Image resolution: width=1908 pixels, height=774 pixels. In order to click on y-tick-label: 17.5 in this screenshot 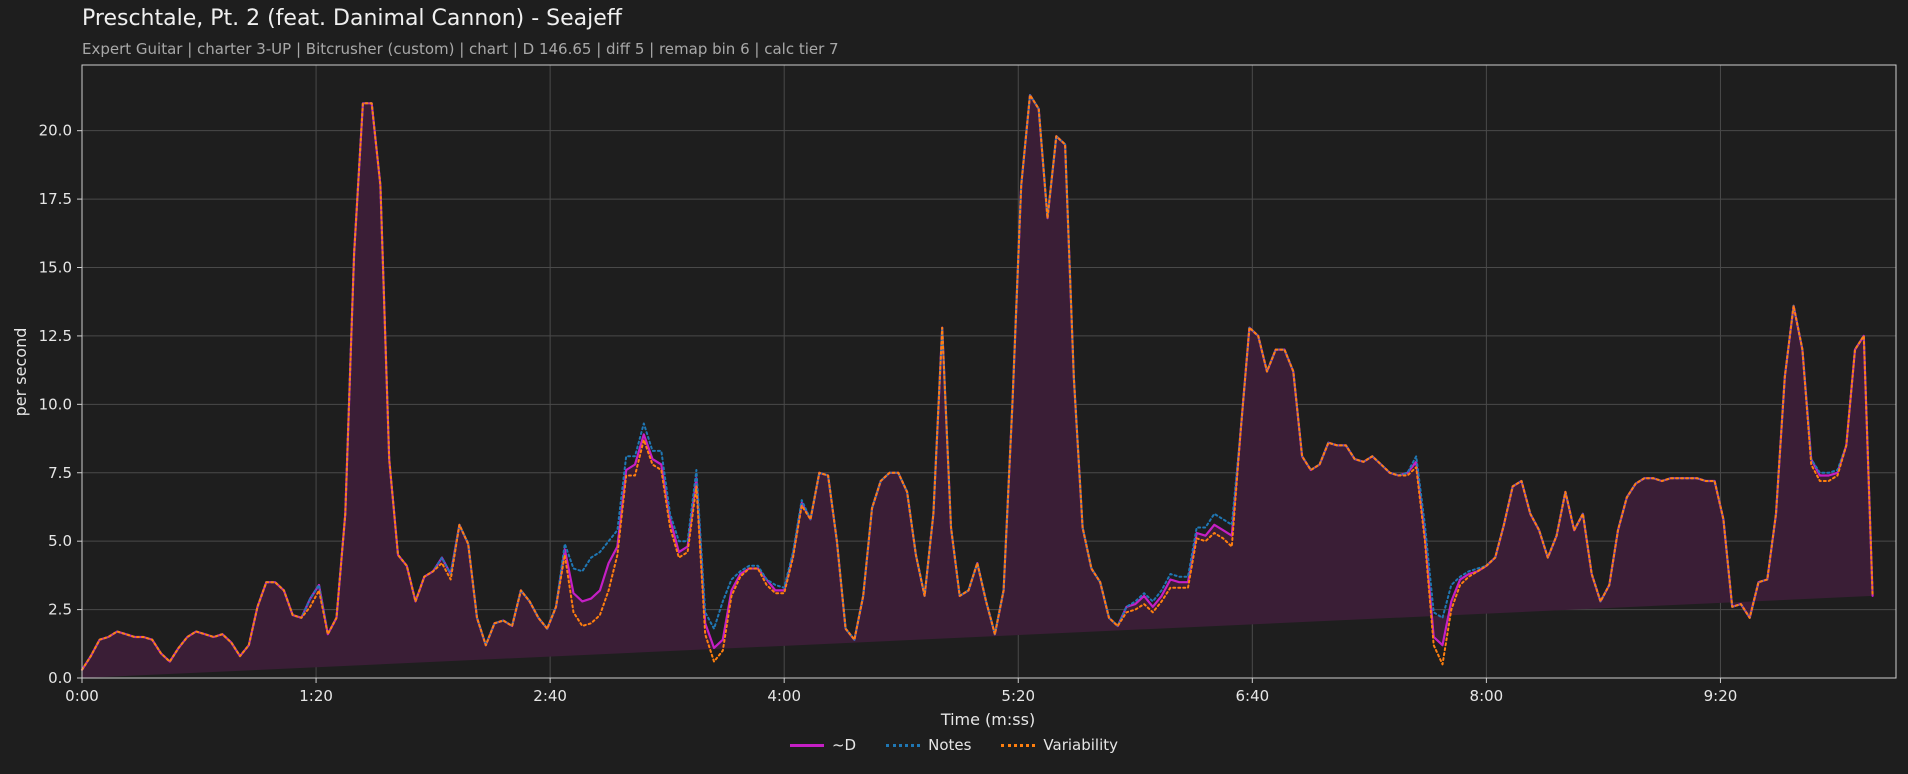, I will do `click(55, 199)`.